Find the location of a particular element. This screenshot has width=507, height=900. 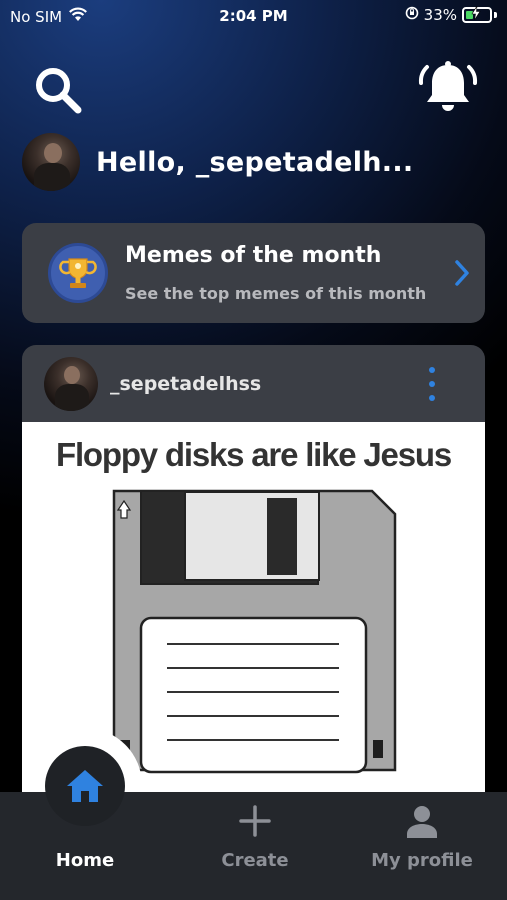

home-icon is located at coordinates (85, 786).